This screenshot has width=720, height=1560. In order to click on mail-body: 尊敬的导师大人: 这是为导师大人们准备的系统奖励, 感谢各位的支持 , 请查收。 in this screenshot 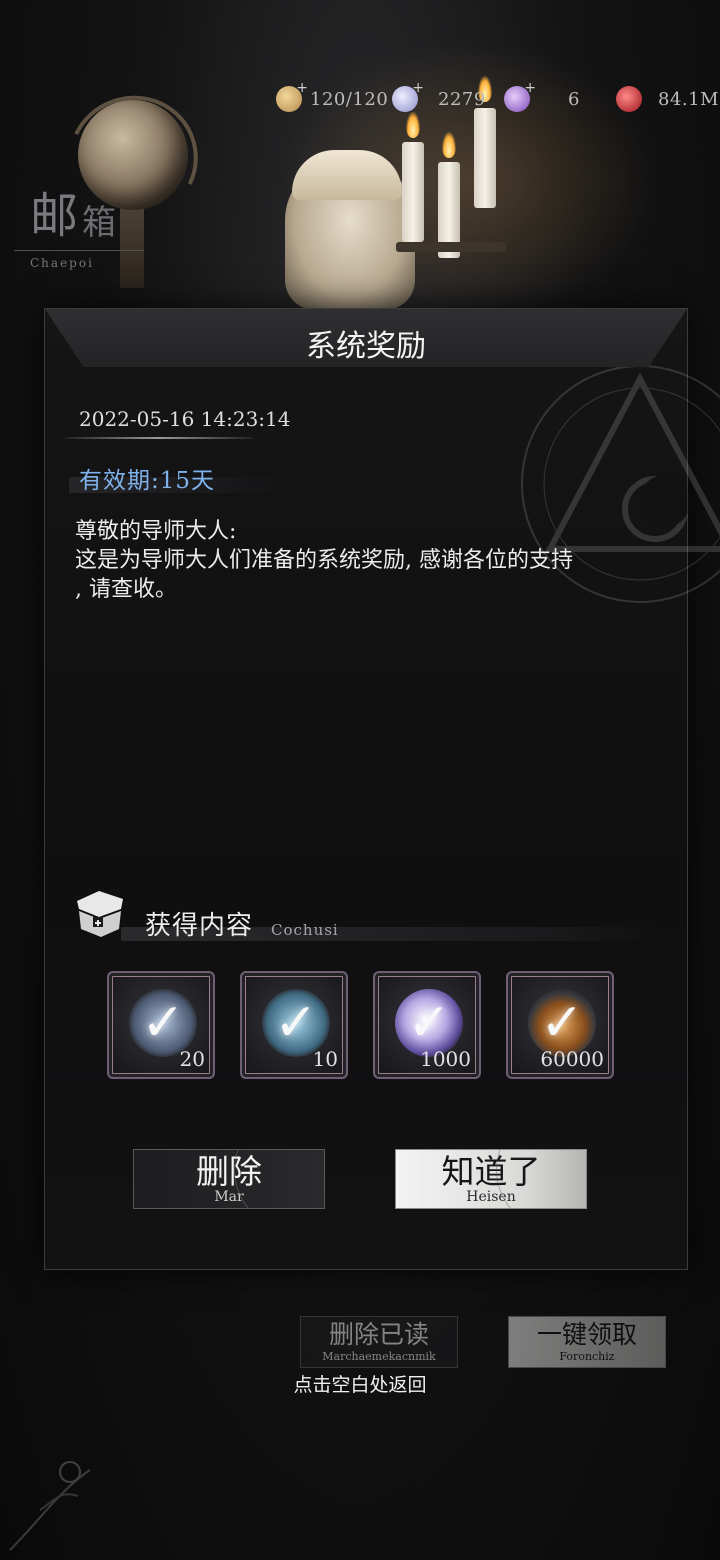, I will do `click(370, 560)`.